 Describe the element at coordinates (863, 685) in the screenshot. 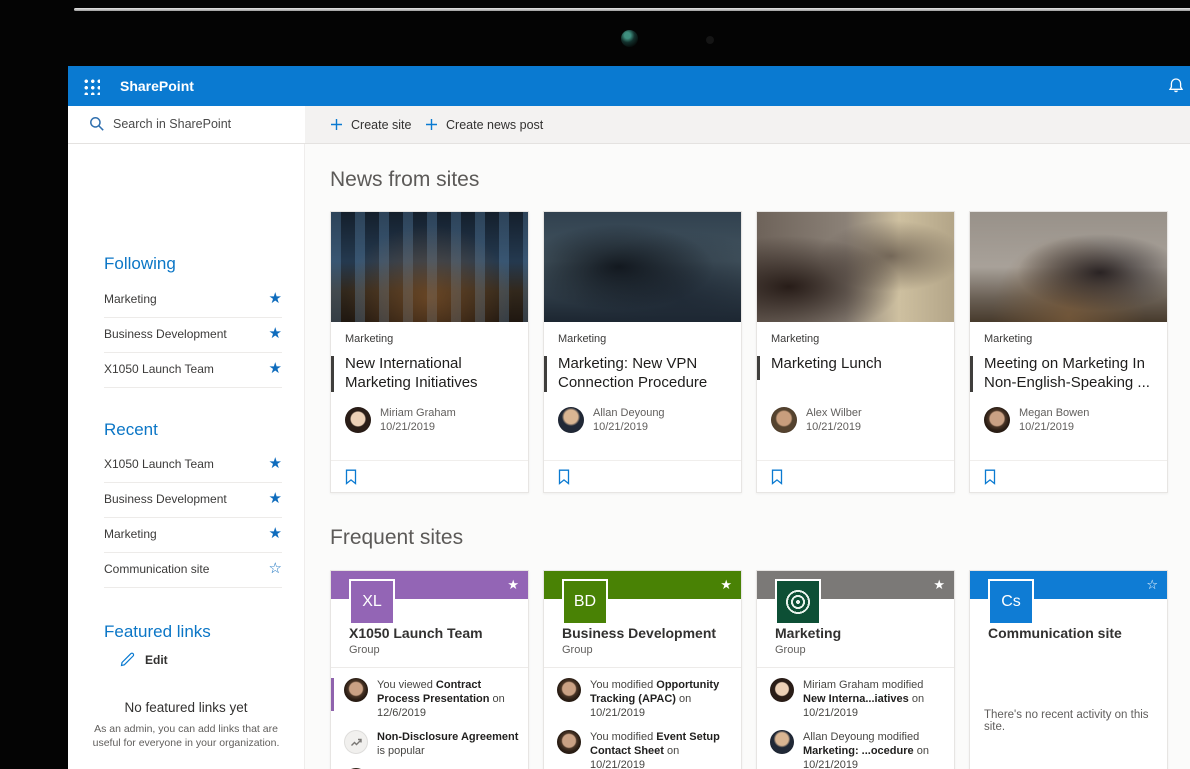

I see `activity-text: Miriam Graham modified` at that location.